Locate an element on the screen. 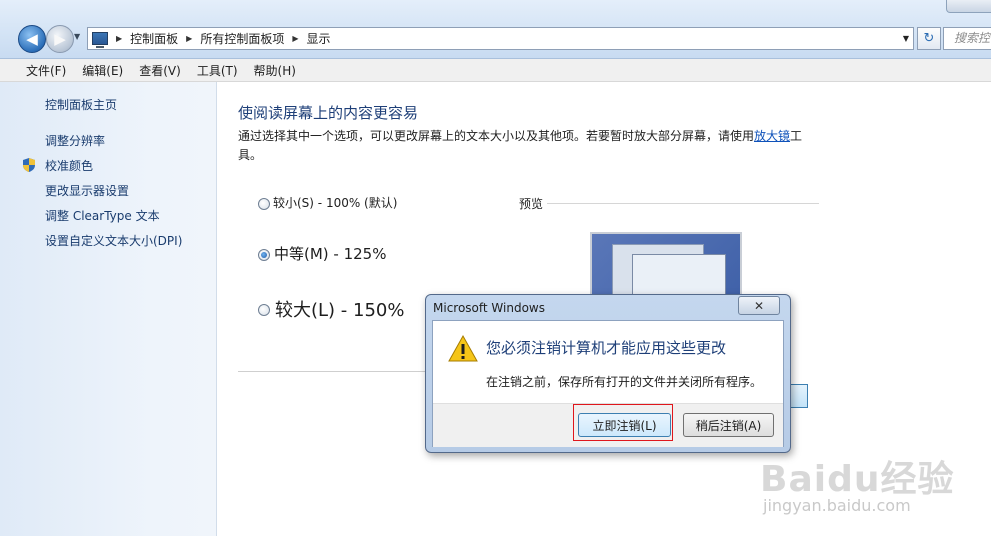 Image resolution: width=991 pixels, height=536 pixels. sidebar-item-cleartype: 调整 ClearType 文本 is located at coordinates (102, 215).